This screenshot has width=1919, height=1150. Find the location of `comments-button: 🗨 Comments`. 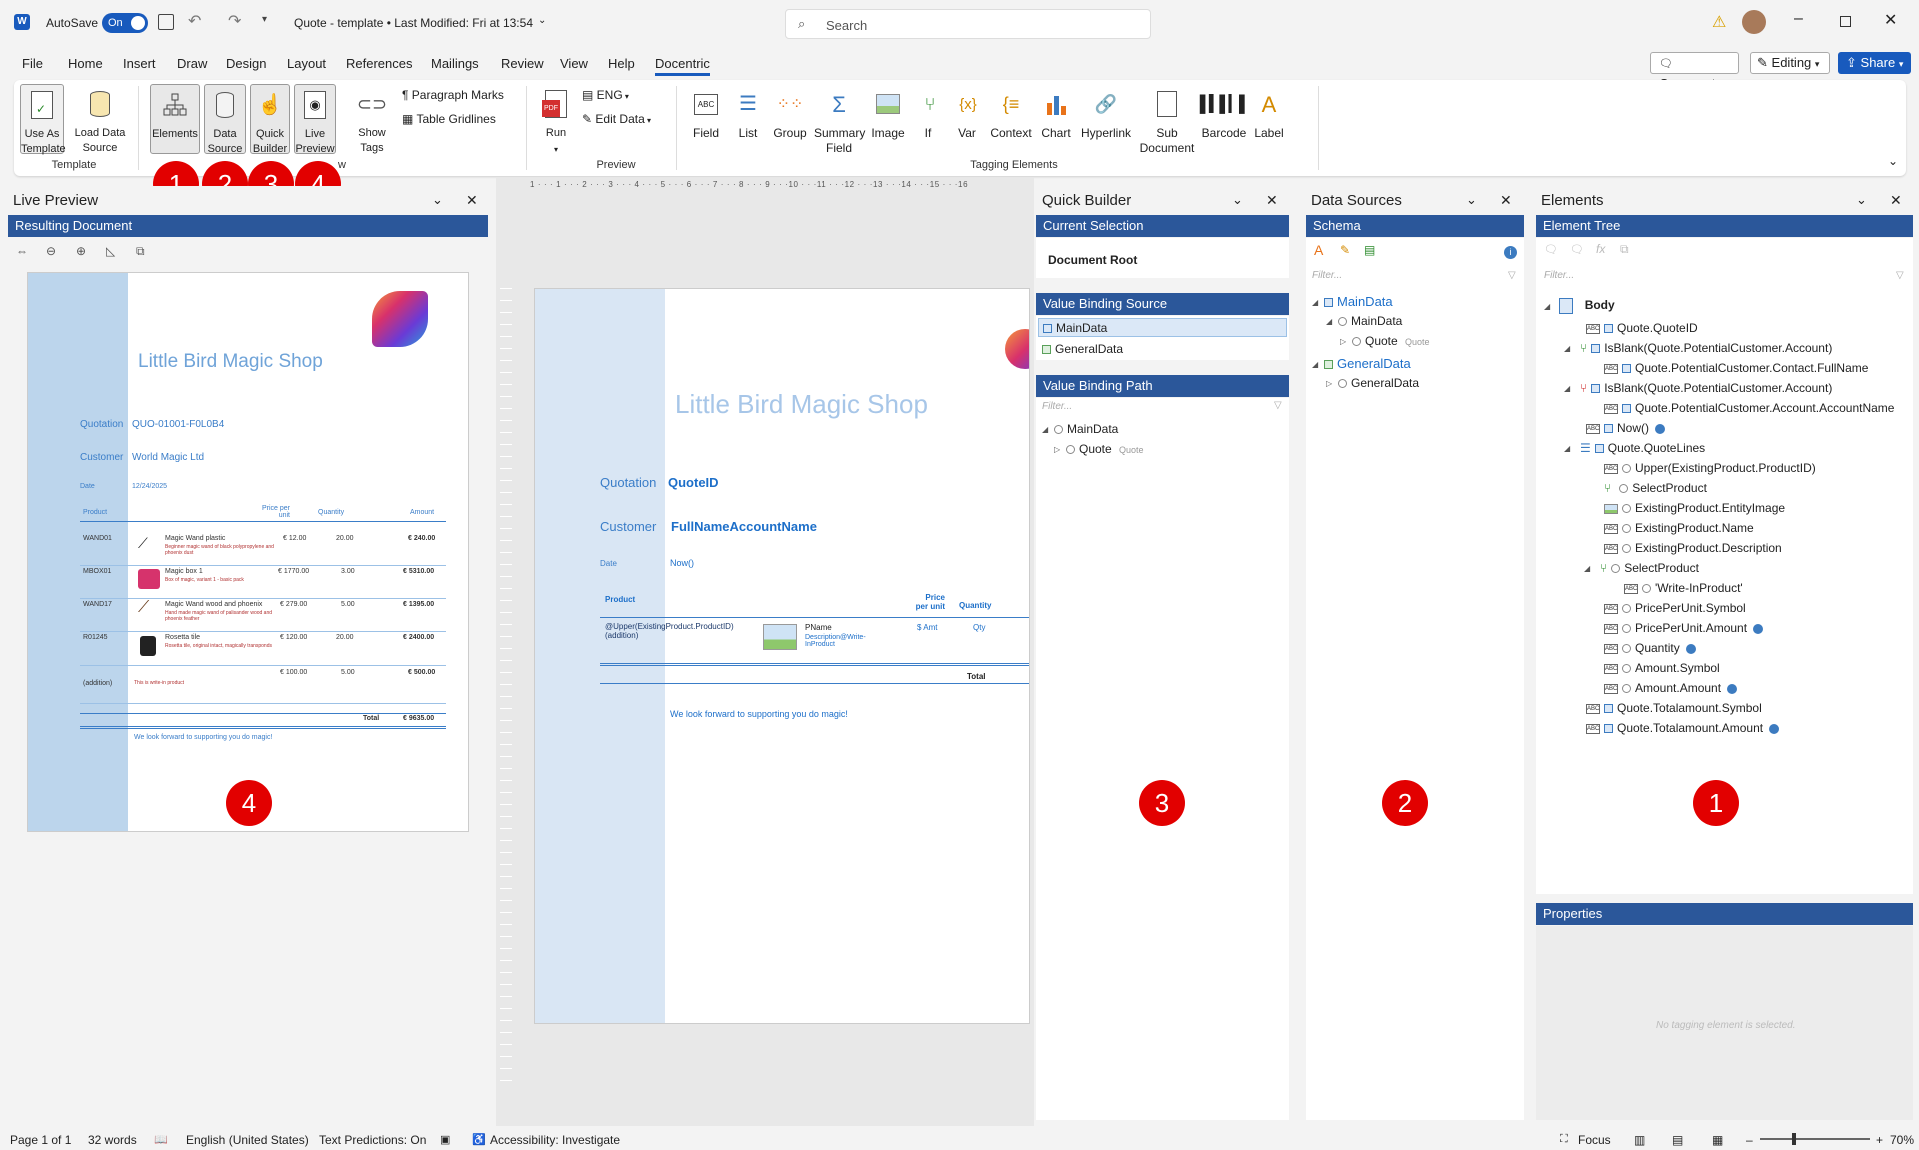

comments-button: 🗨 Comments is located at coordinates (1694, 71).